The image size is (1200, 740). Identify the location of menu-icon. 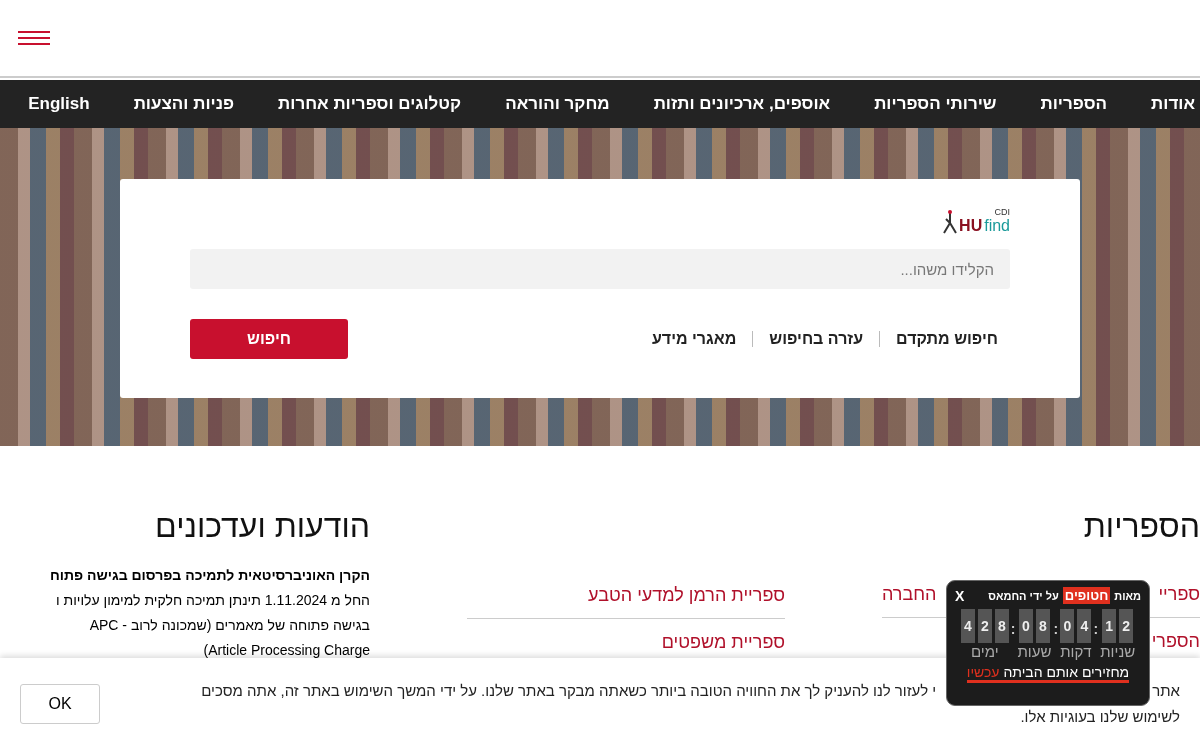
(34, 38).